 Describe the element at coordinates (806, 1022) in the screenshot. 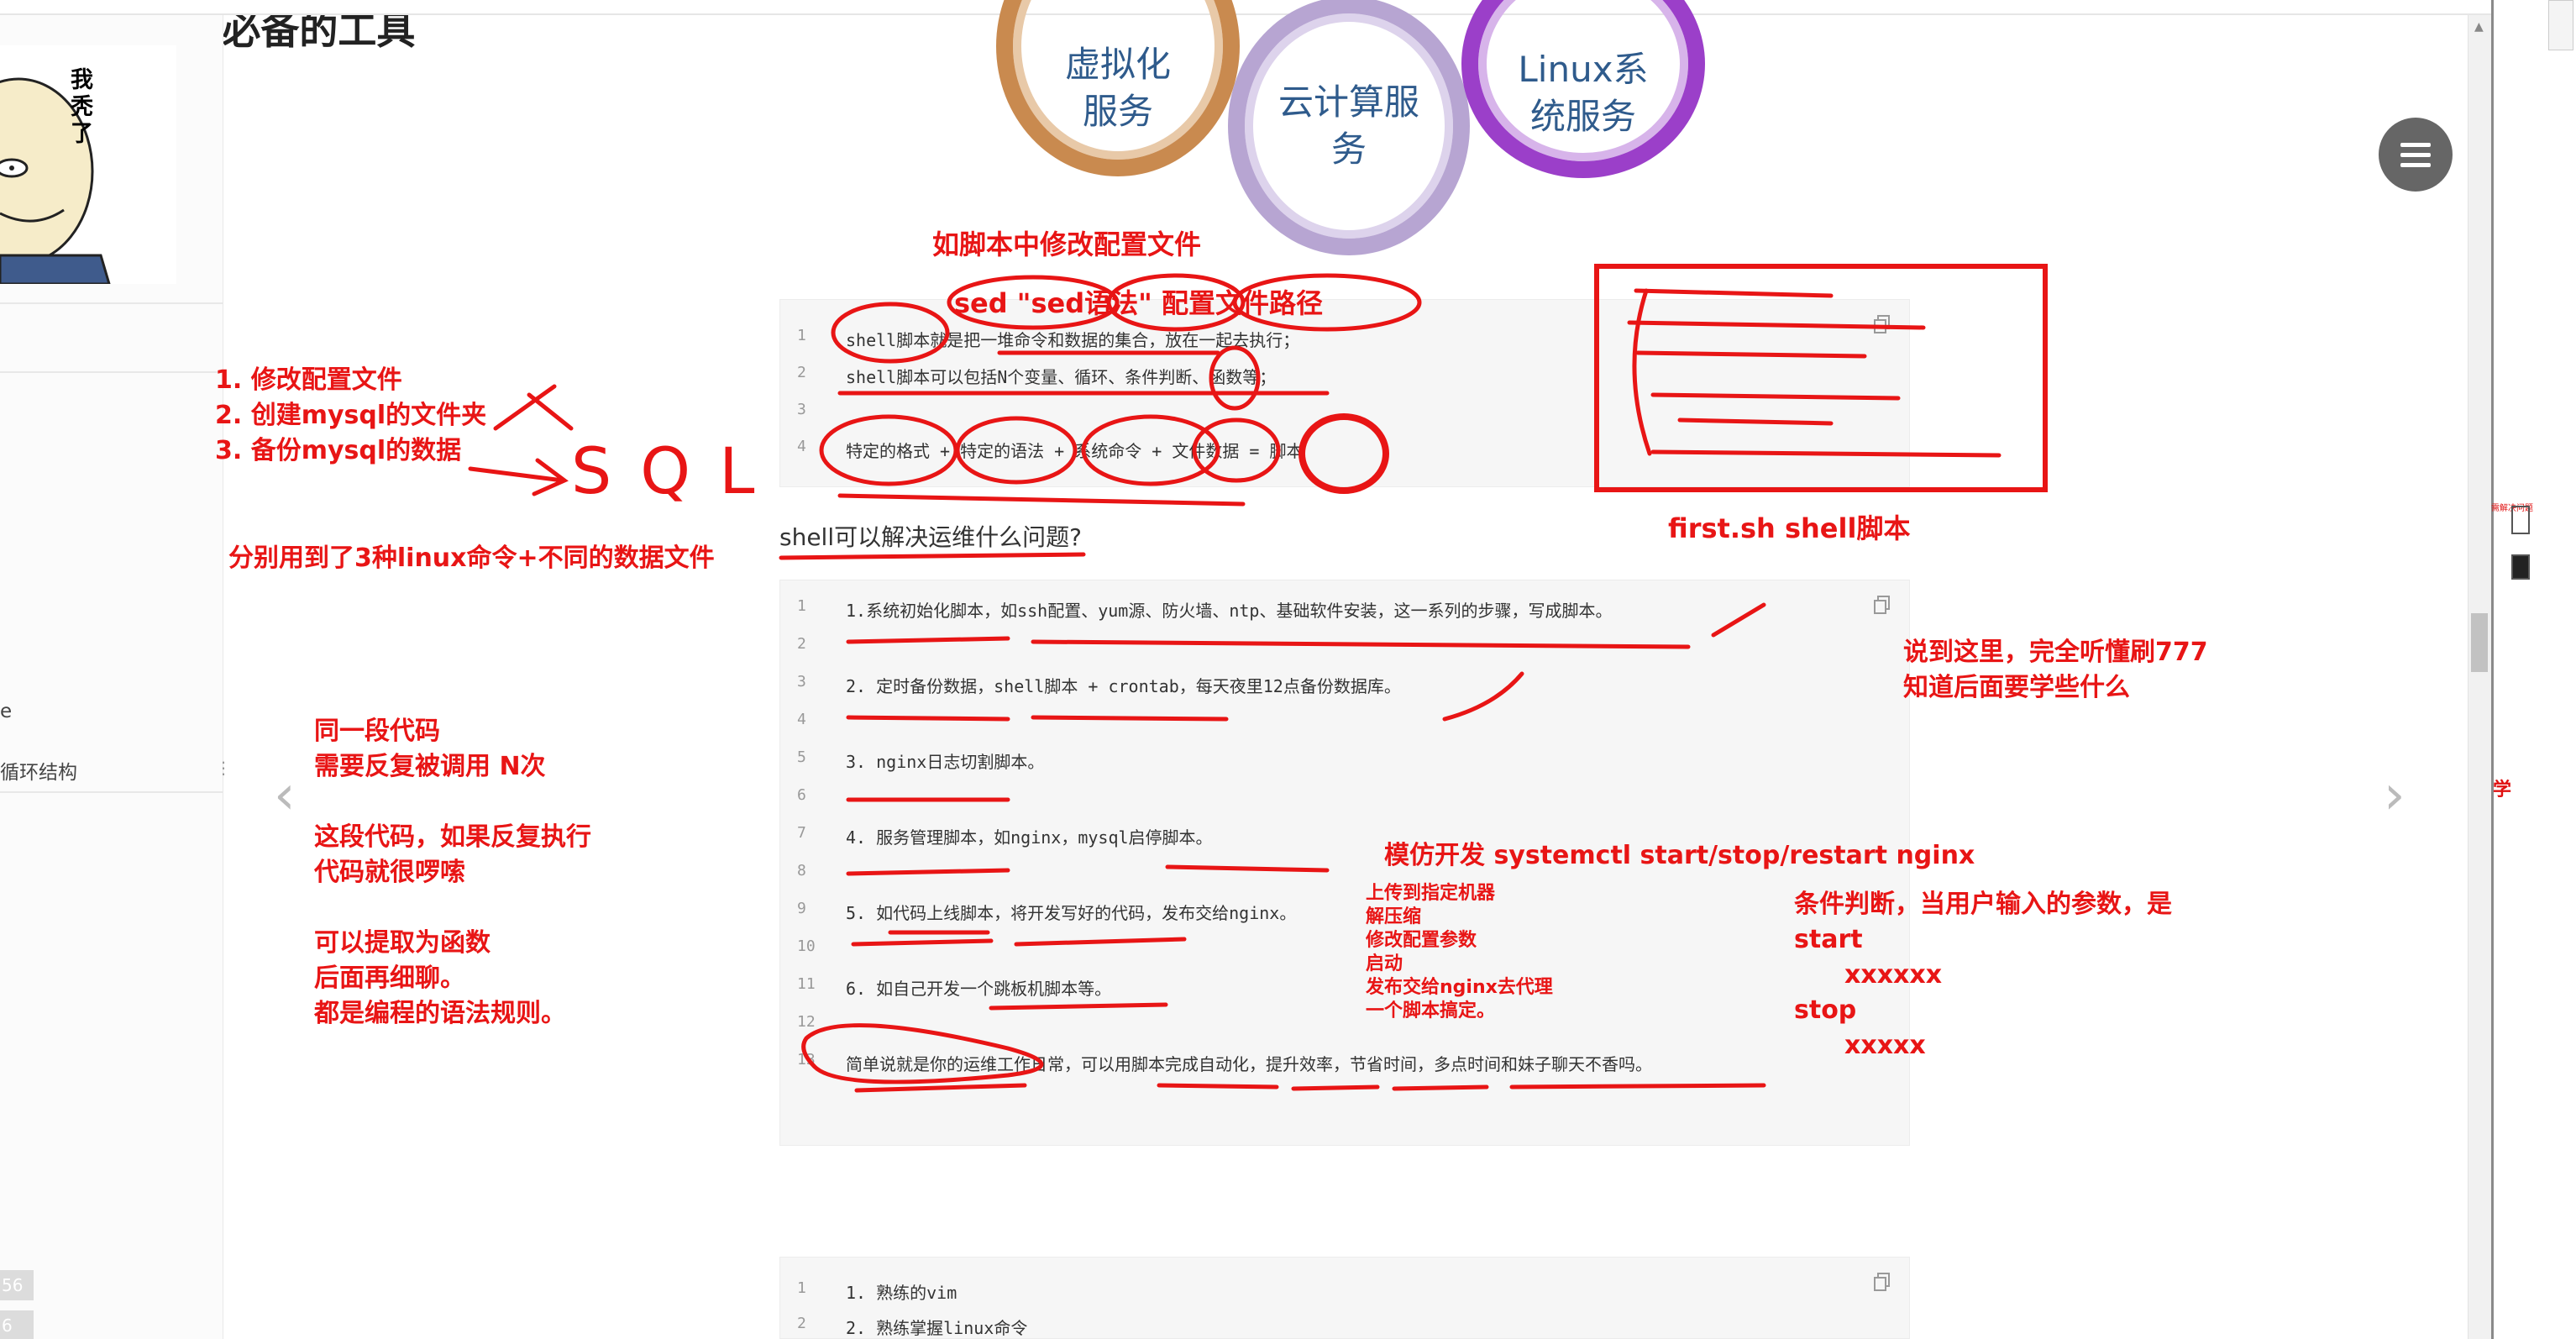

I see `line-number: 12` at that location.